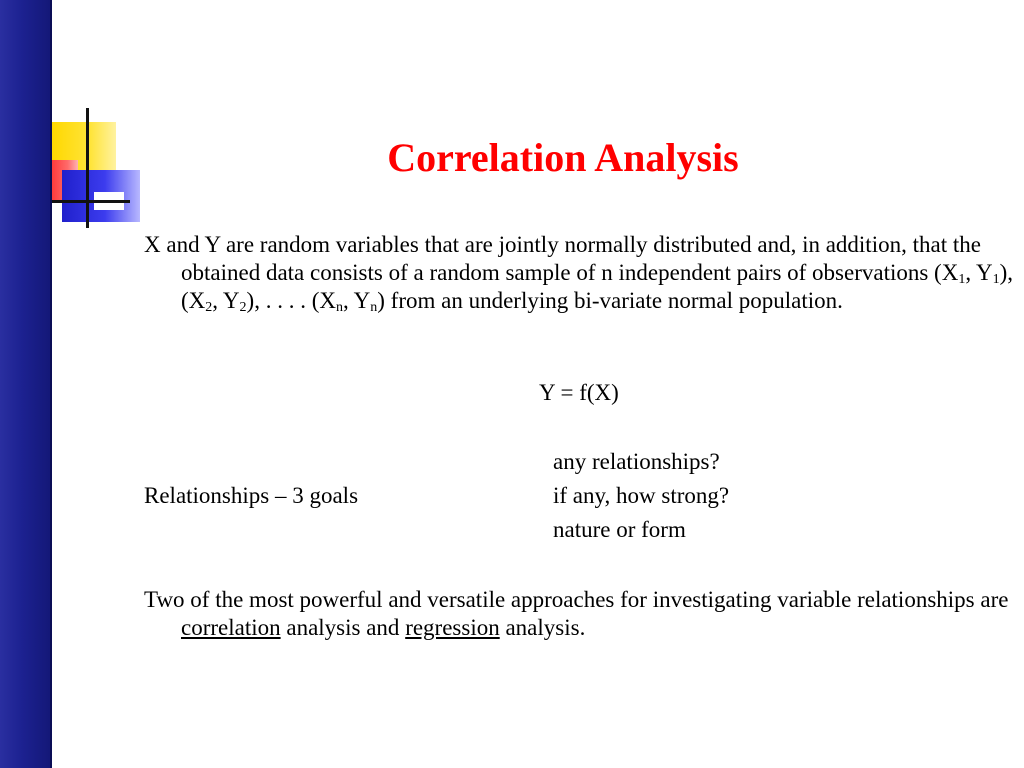 The image size is (1024, 768). What do you see at coordinates (619, 529) in the screenshot?
I see `goal-item: nature or form` at bounding box center [619, 529].